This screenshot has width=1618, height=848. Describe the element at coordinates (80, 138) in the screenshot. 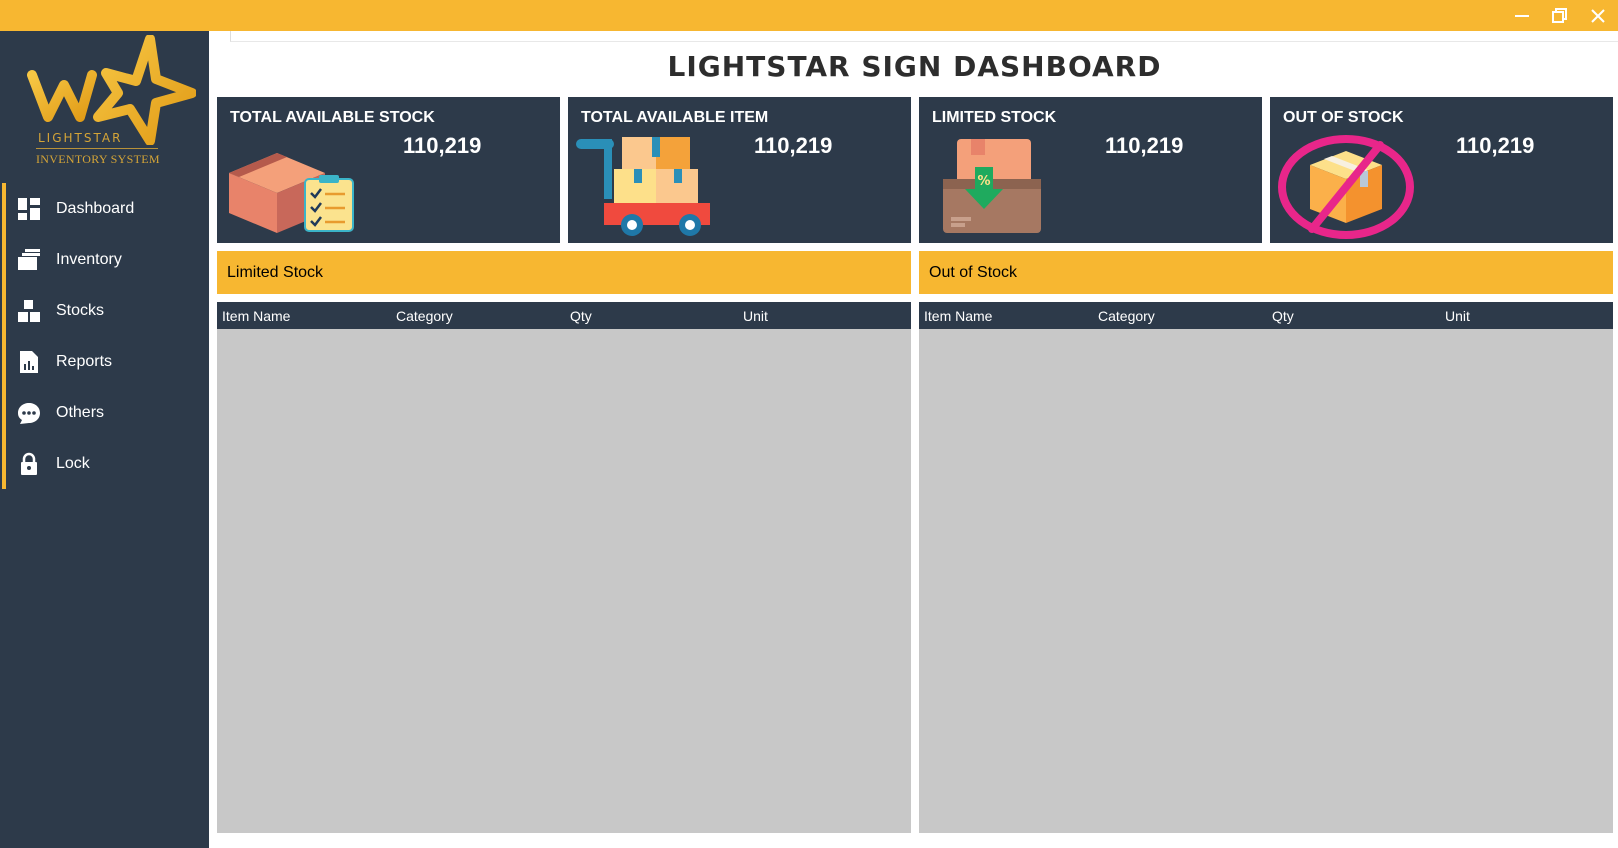

I see `logo-title: LIGHTSTAR` at that location.